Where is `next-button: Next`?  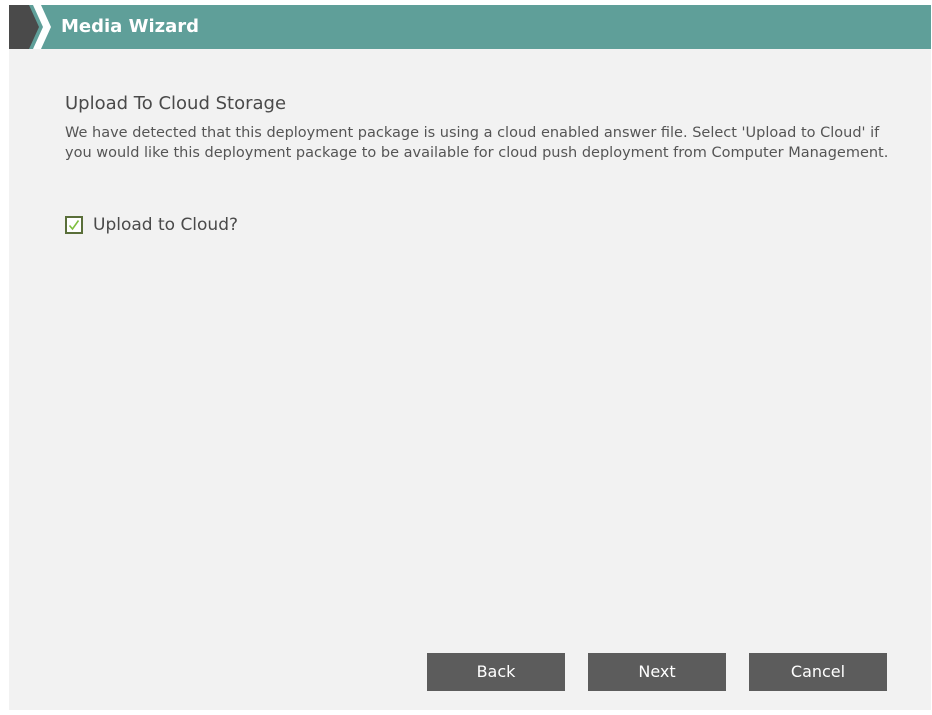
next-button: Next is located at coordinates (657, 672).